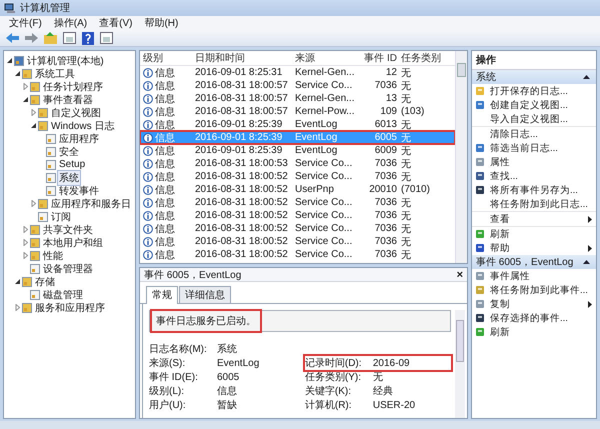 This screenshot has width=600, height=429. Describe the element at coordinates (391, 98) in the screenshot. I see `table-cell-text: 13` at that location.